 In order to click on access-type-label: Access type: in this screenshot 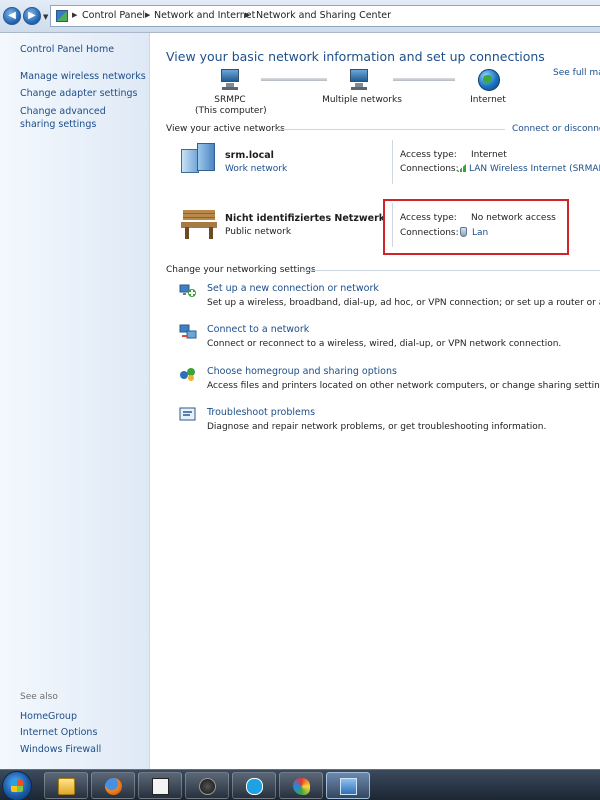, I will do `click(428, 155)`.